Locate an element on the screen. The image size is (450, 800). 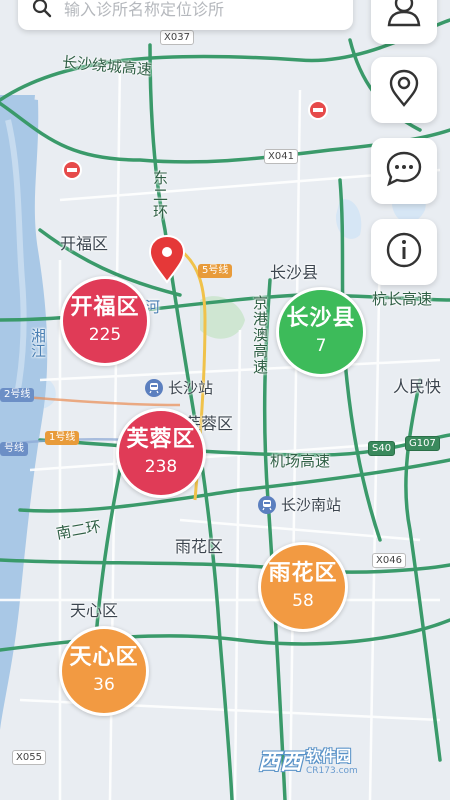
changsha-south-station: 长沙南站 is located at coordinates (299, 504).